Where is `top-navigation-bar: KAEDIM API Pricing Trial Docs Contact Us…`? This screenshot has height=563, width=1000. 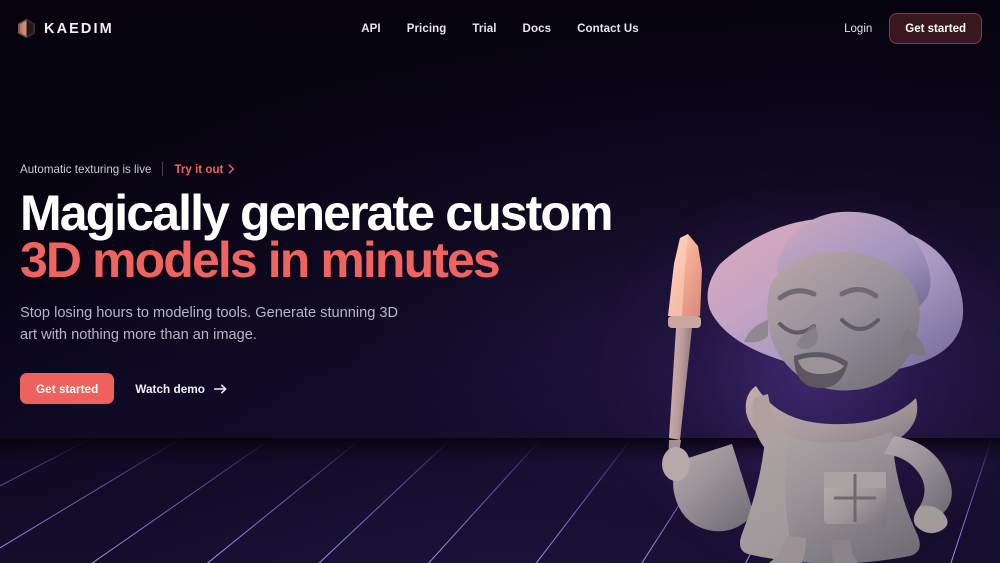
top-navigation-bar: KAEDIM API Pricing Trial Docs Contact Us… is located at coordinates (500, 28).